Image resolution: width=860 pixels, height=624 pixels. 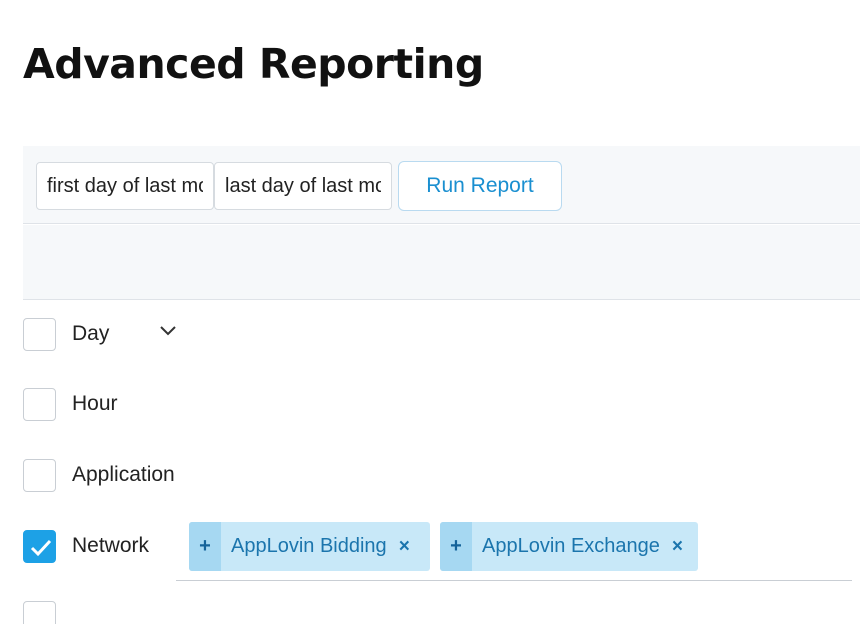 I want to click on page-title: Advanced Reporting, so click(x=253, y=64).